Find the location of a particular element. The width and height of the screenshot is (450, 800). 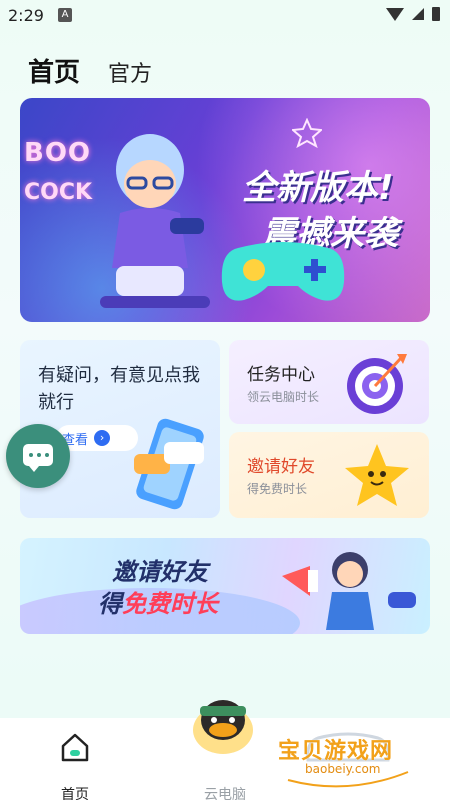

nav-home: 首页 is located at coordinates (75, 765).